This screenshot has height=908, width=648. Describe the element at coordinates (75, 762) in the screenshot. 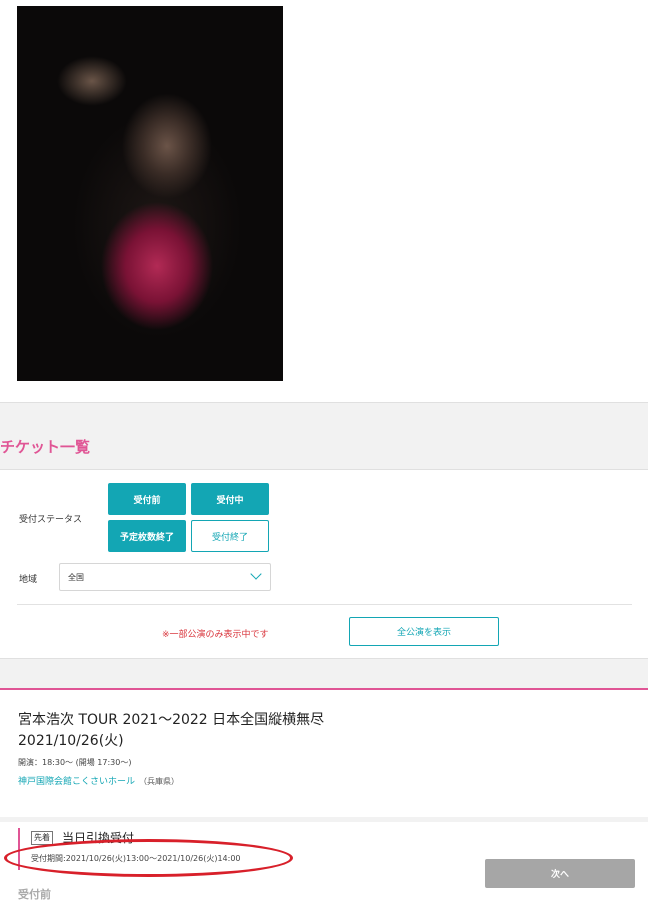

I see `event-time: 開演：18:30～ (開場 17:30～)` at that location.